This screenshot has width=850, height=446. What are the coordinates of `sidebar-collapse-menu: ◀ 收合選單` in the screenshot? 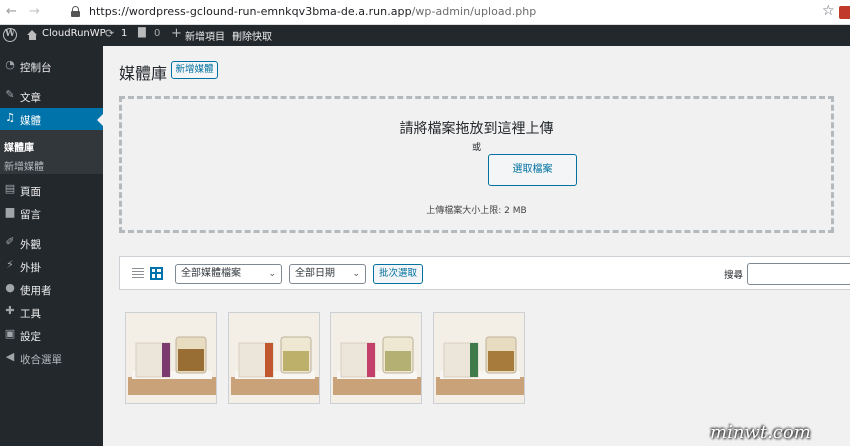 It's located at (51, 358).